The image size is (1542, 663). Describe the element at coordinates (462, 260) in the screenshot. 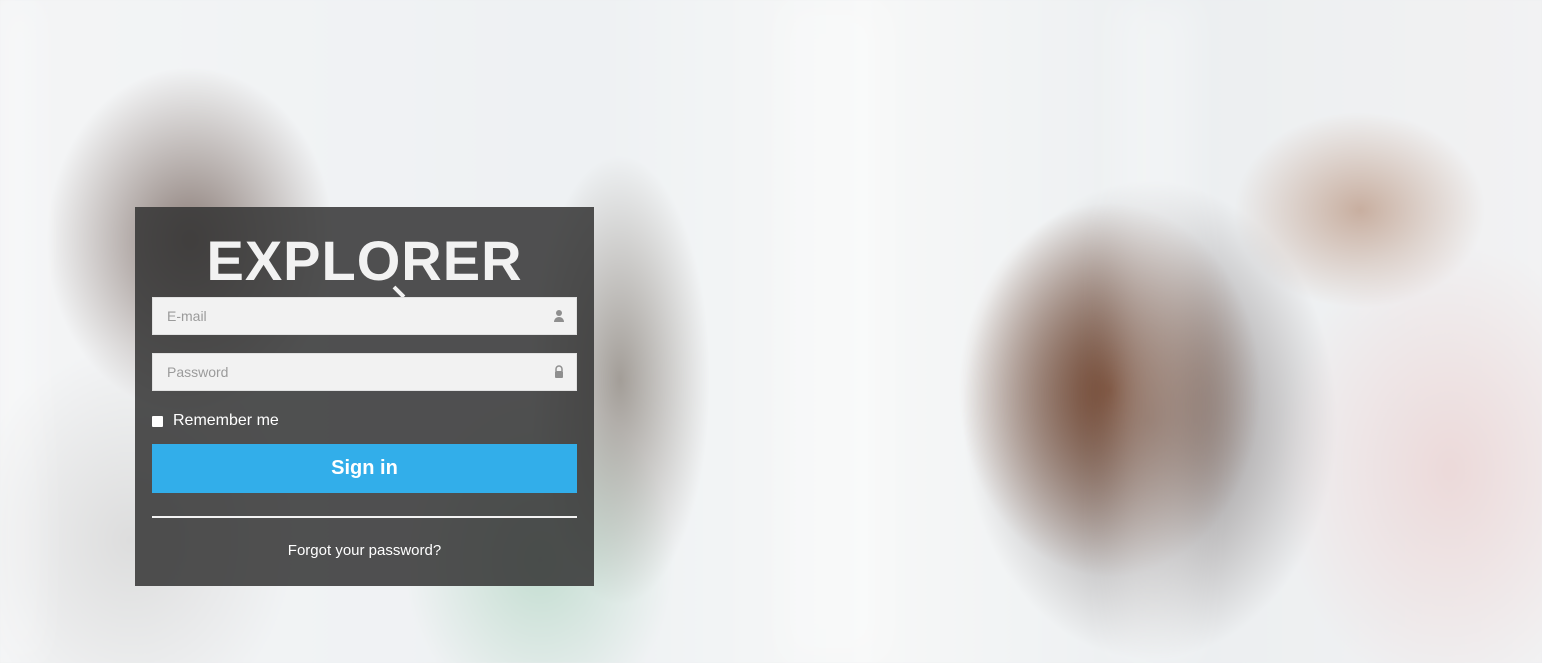

I see `brand-name-suffix: RER` at that location.